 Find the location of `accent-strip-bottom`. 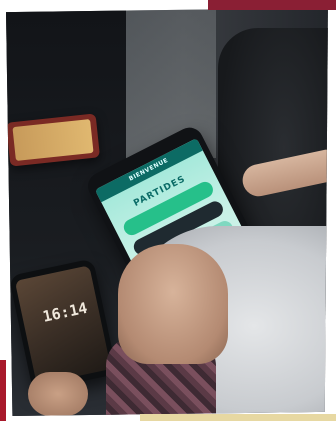

accent-strip-bottom is located at coordinates (238, 417).